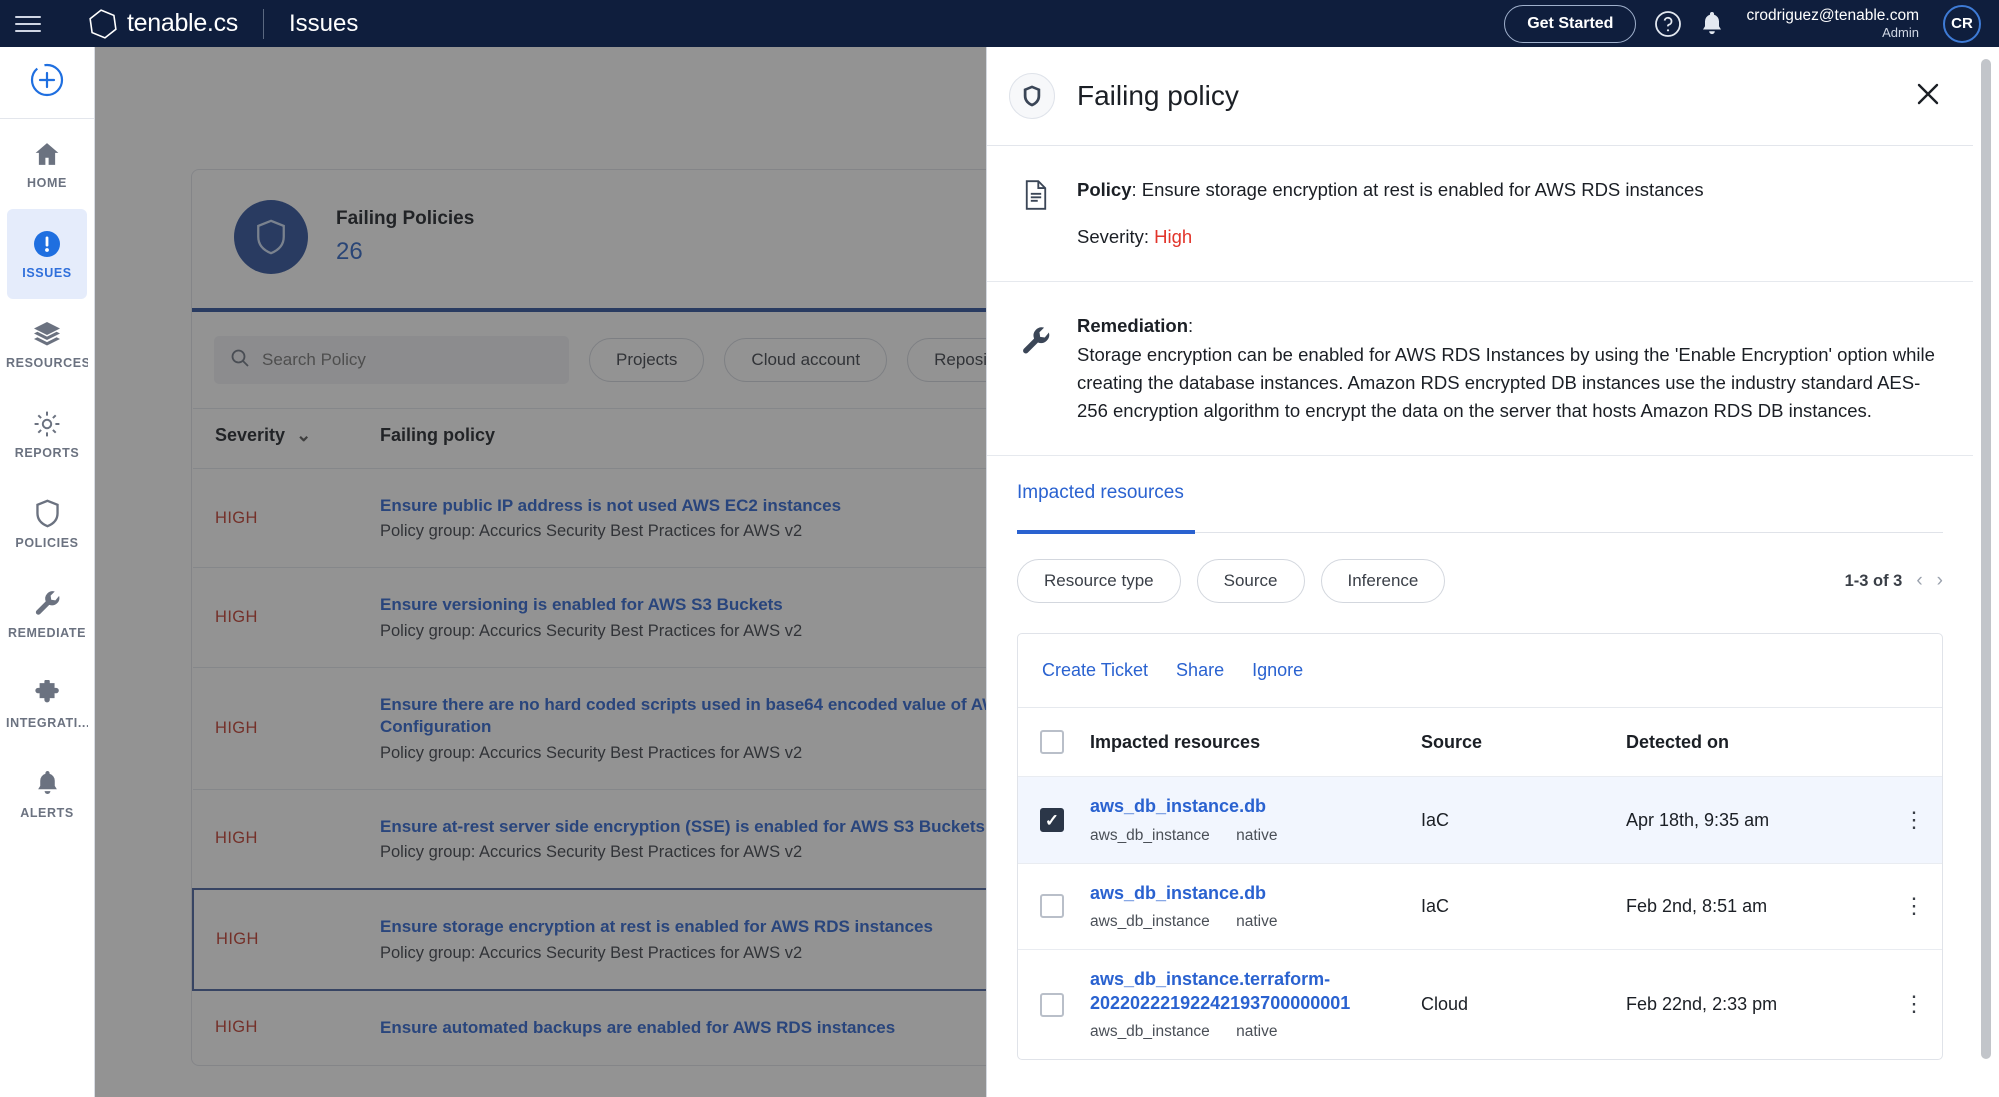  Describe the element at coordinates (28, 23) in the screenshot. I see `hamburger-icon` at that location.